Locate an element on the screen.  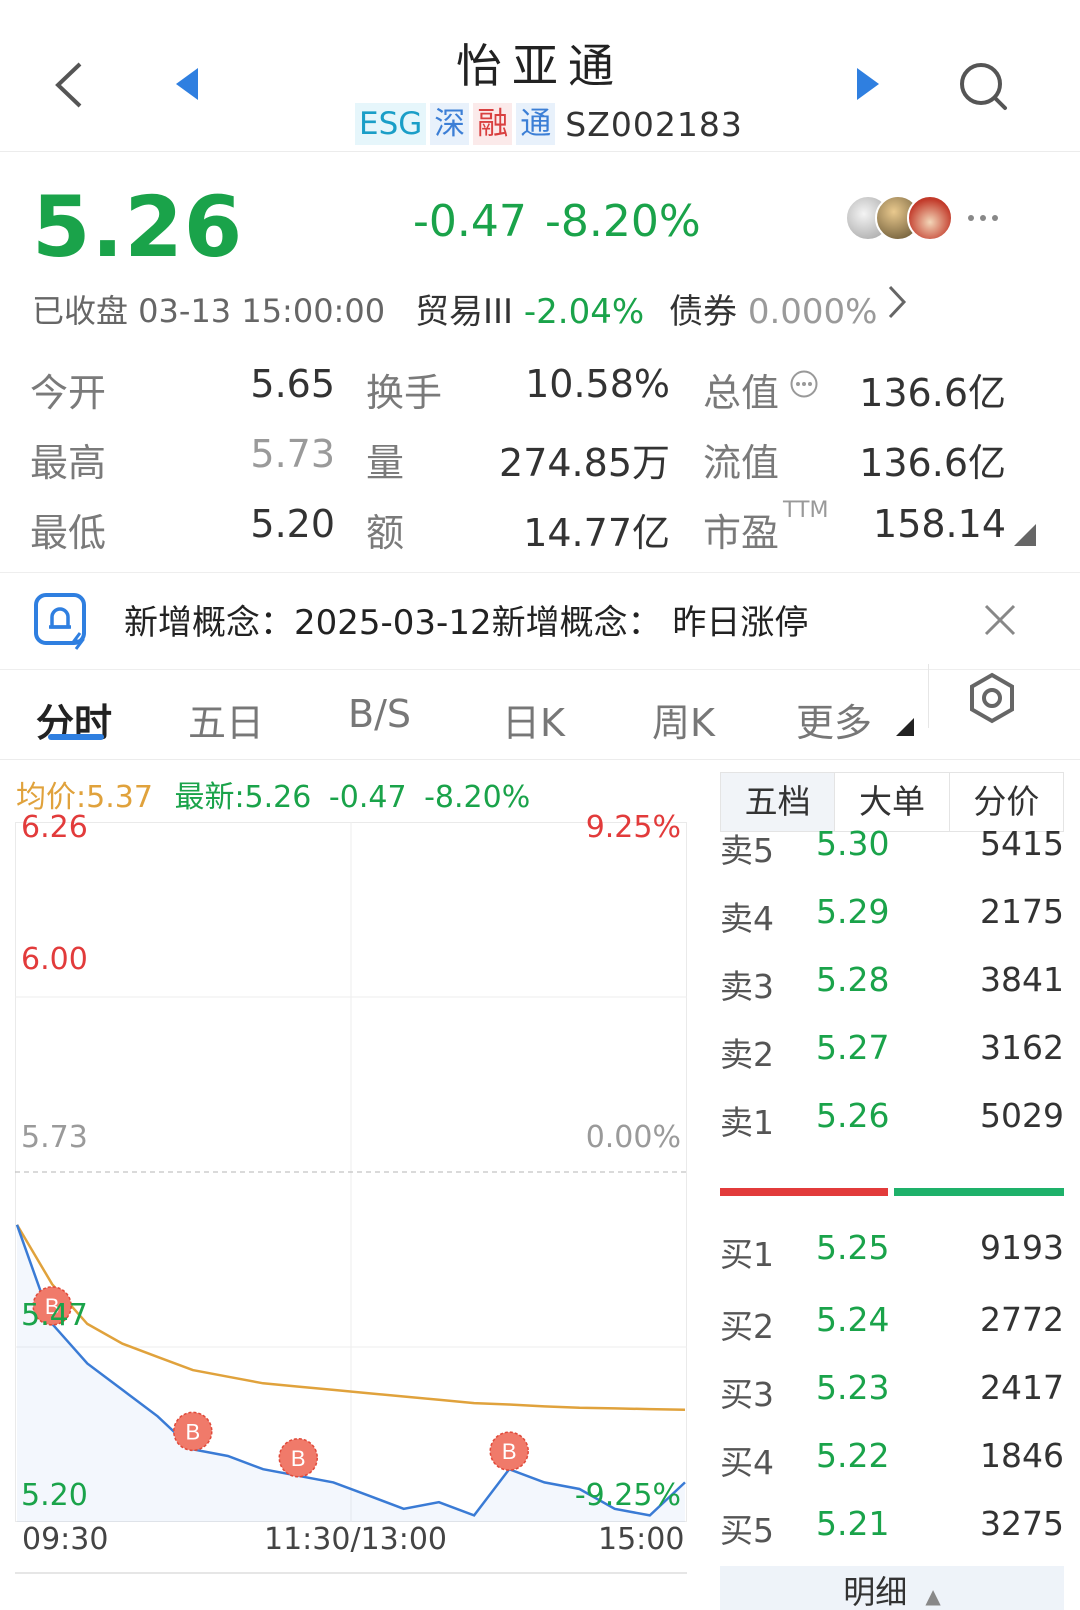
bid-row: 买2 5.24 2772 is located at coordinates (892, 1325).